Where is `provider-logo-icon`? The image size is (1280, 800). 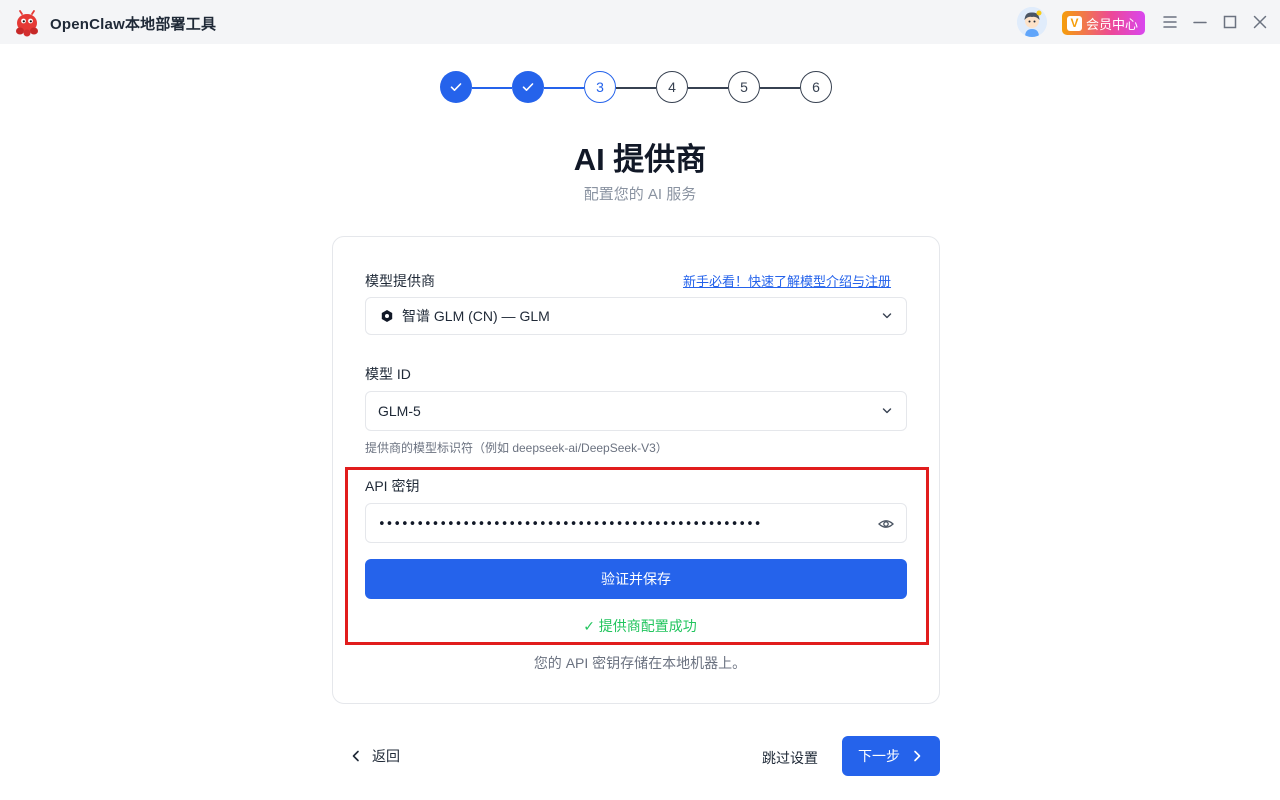
provider-logo-icon is located at coordinates (387, 316).